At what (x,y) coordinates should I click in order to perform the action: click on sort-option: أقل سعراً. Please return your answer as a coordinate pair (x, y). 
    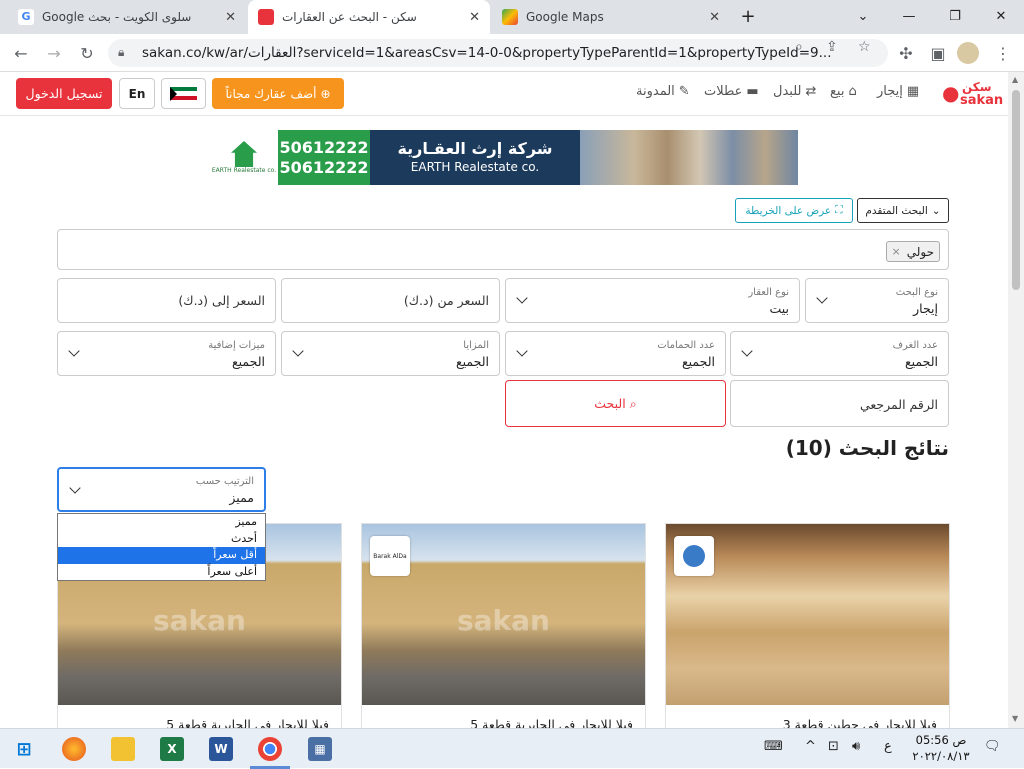
    Looking at the image, I should click on (161, 556).